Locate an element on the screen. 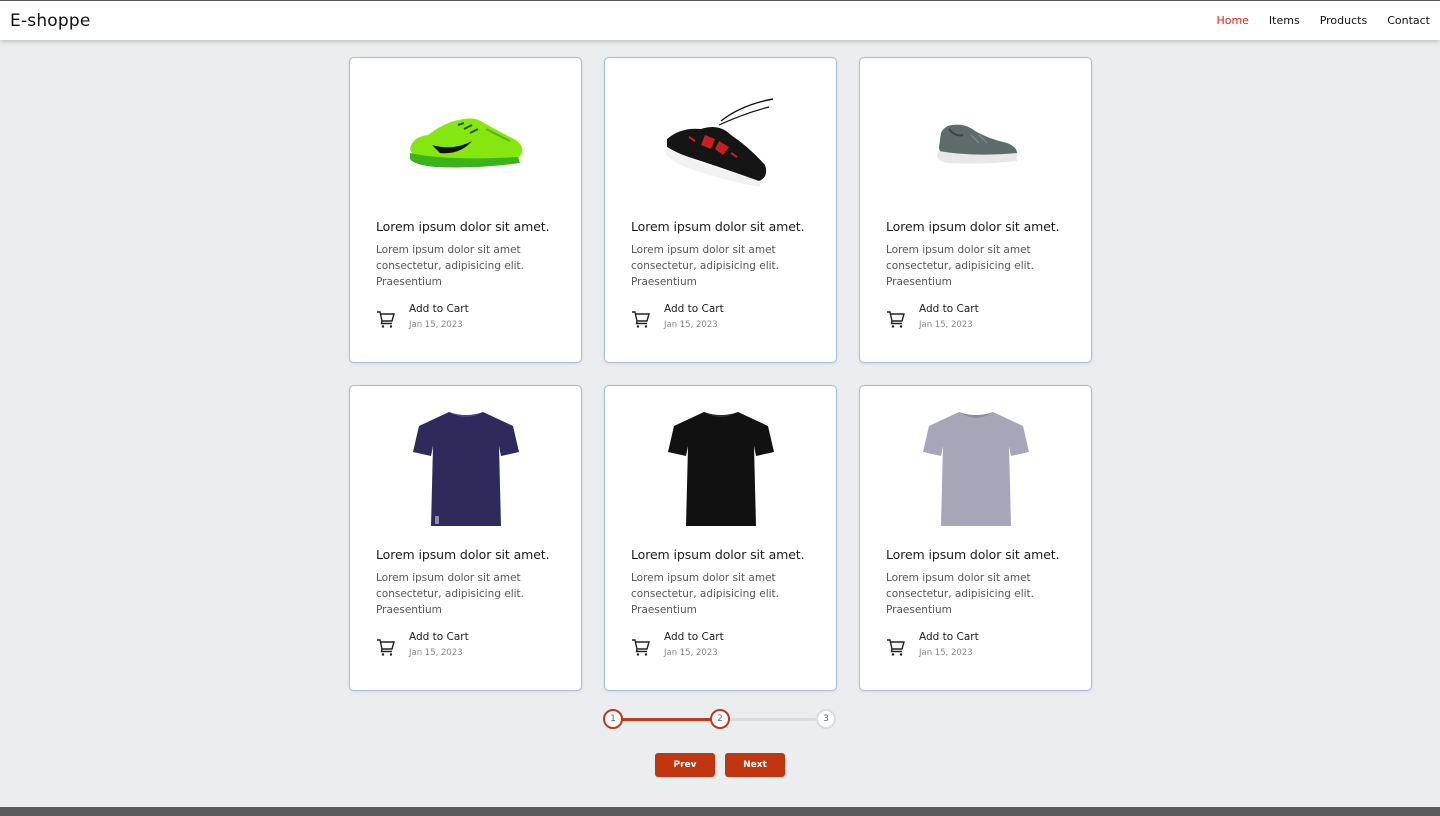 The width and height of the screenshot is (1440, 816). page-step-2: 2 is located at coordinates (720, 719).